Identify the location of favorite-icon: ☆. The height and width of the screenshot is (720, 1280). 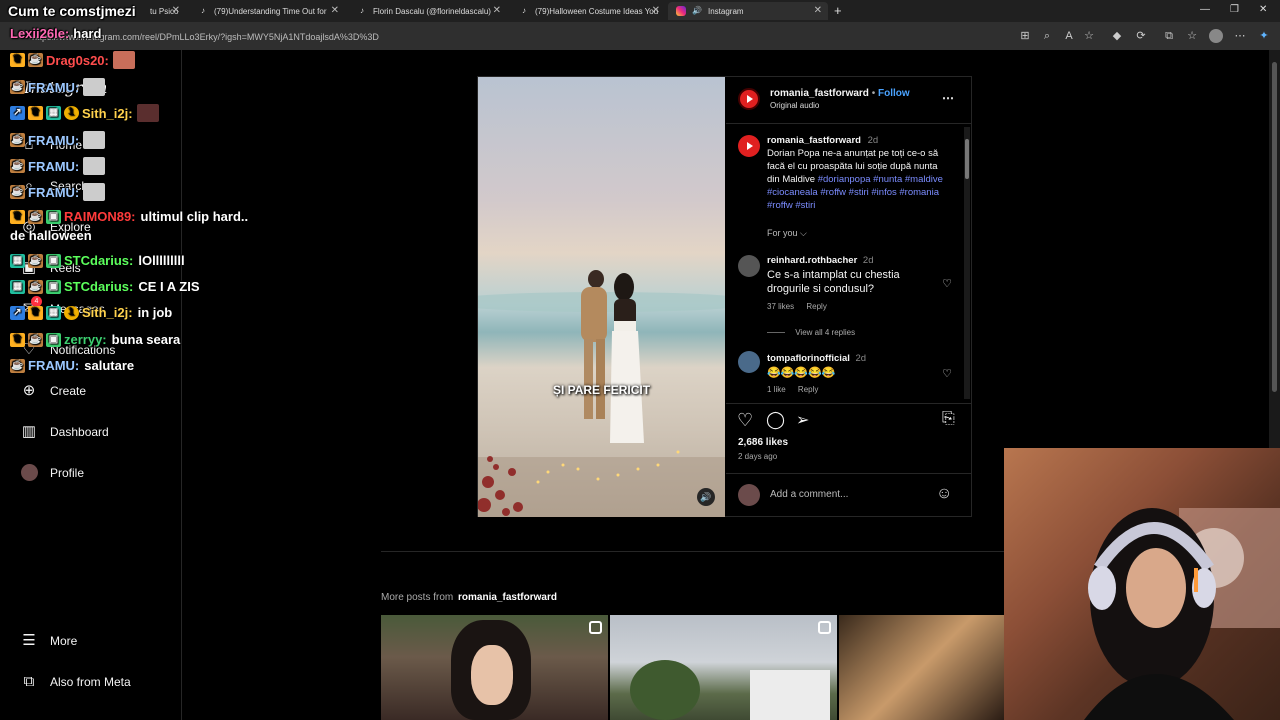
(1089, 36).